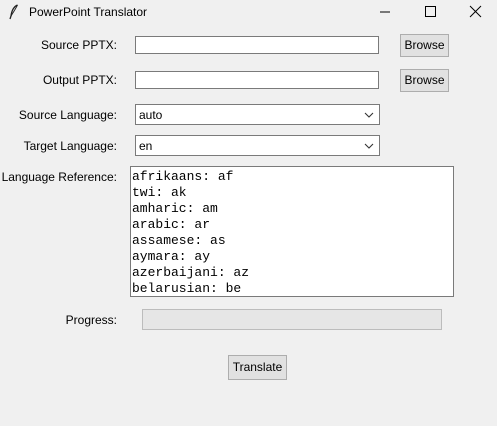 The image size is (497, 426). I want to click on target-language-label: Target Language:, so click(70, 146).